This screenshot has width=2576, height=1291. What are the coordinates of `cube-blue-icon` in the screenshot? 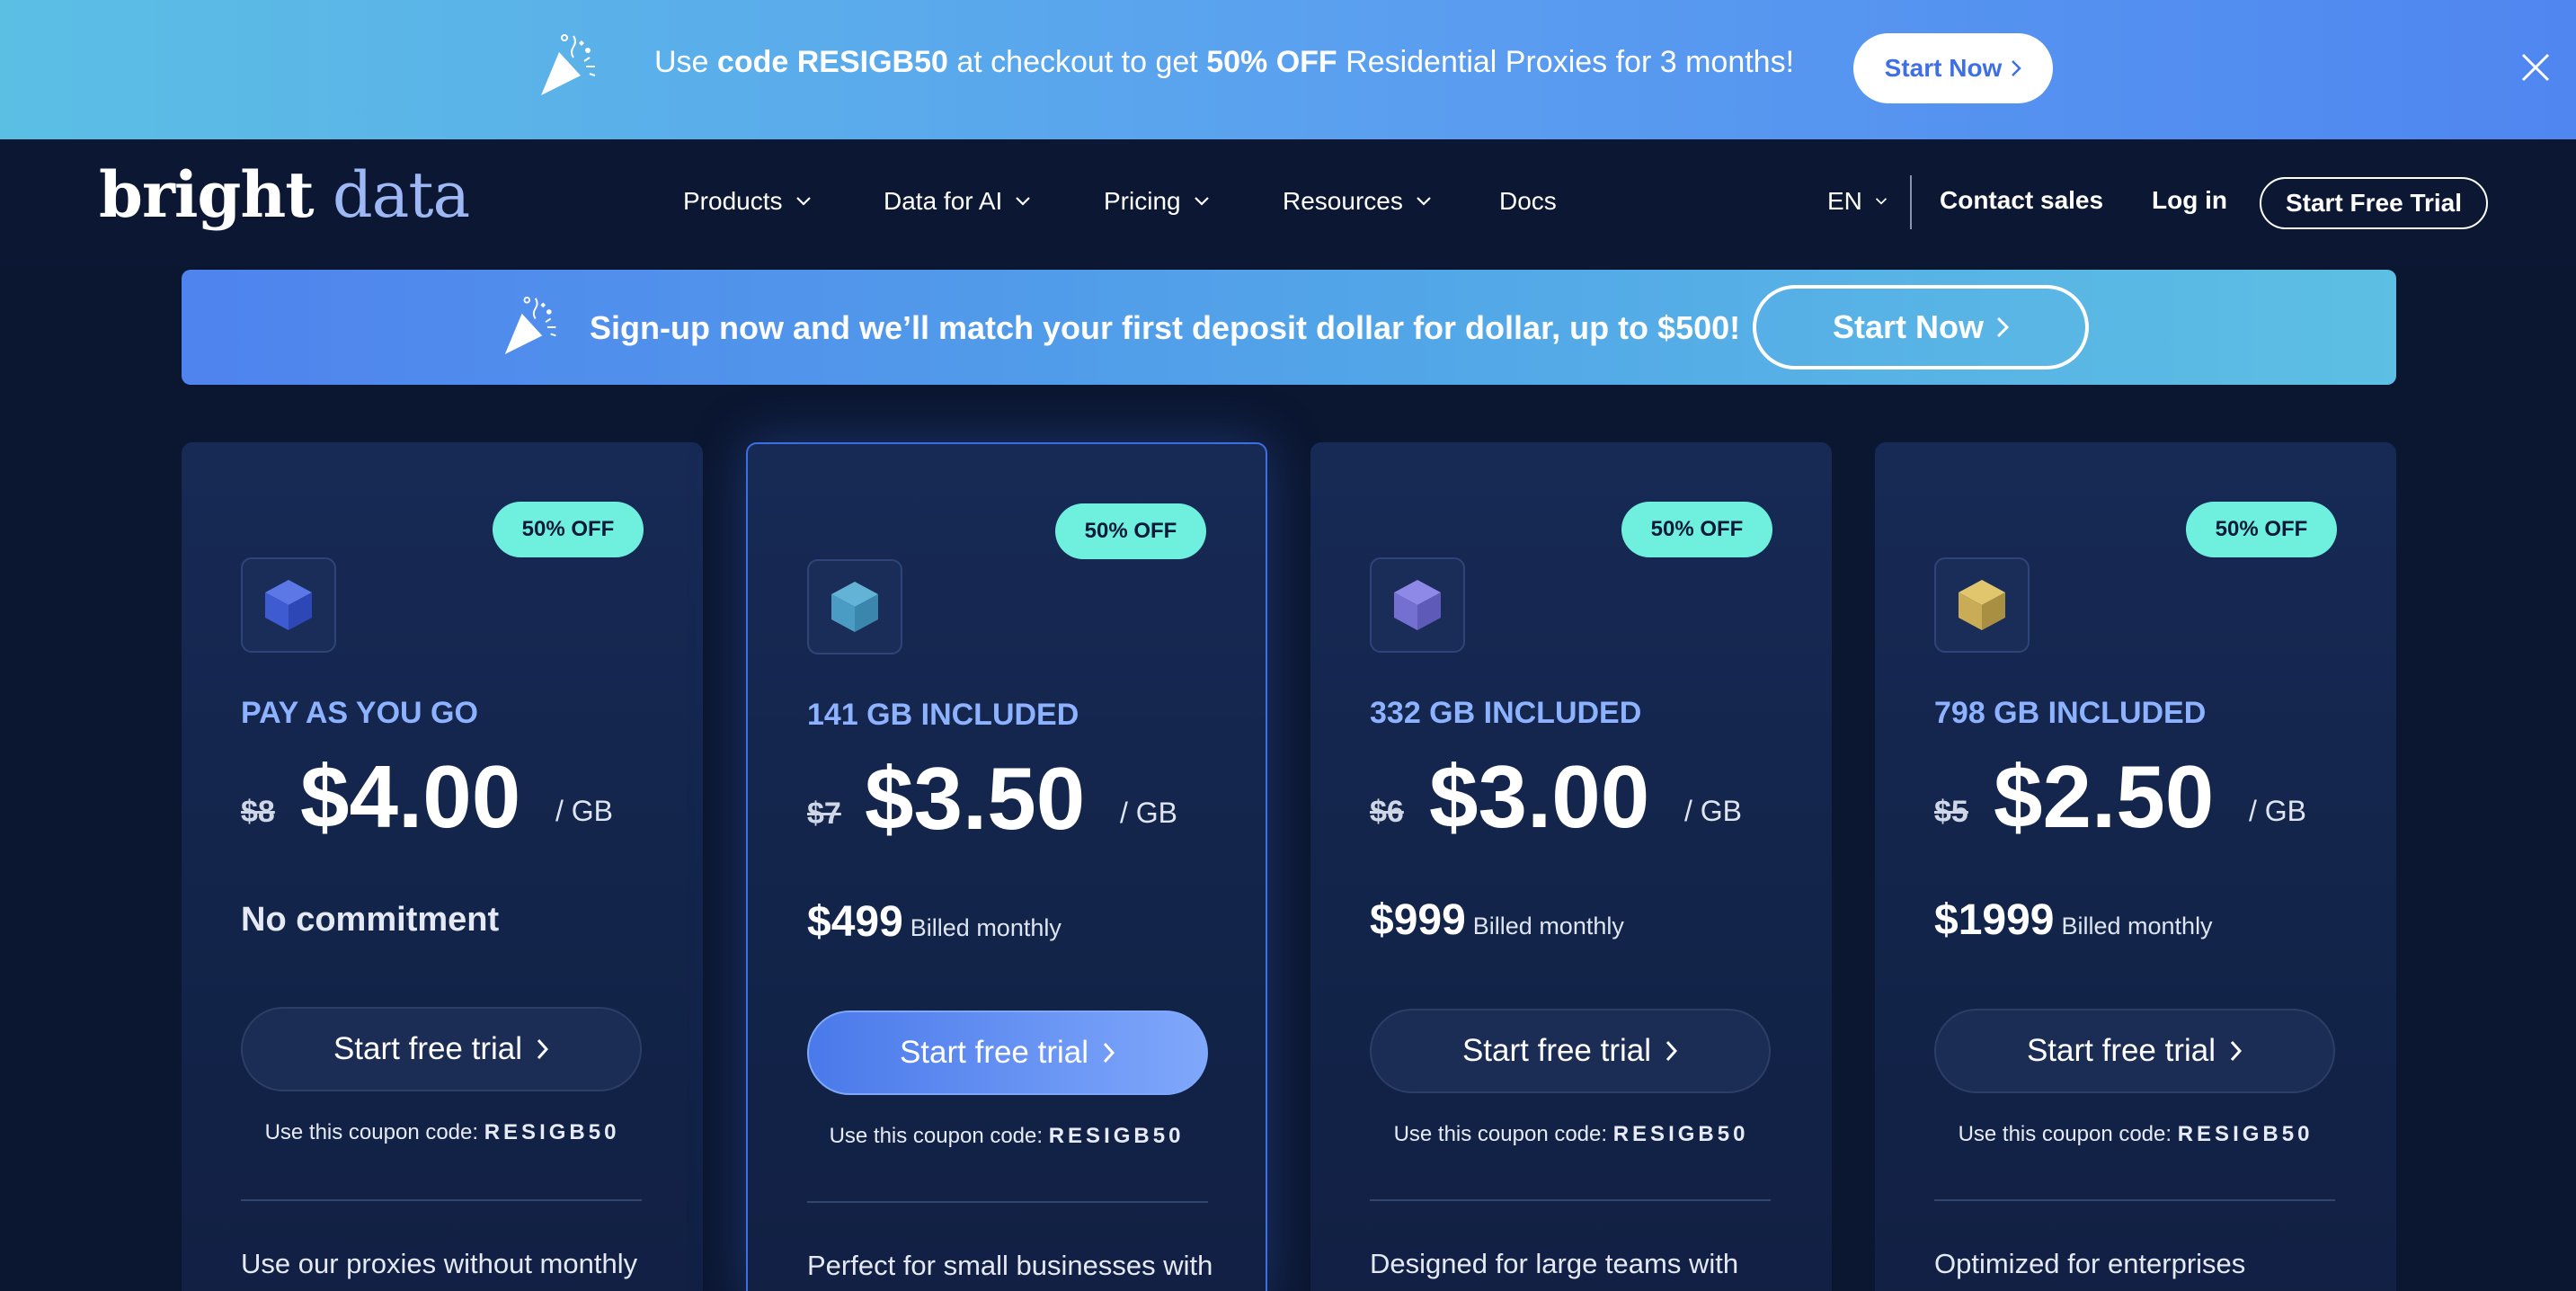 It's located at (288, 605).